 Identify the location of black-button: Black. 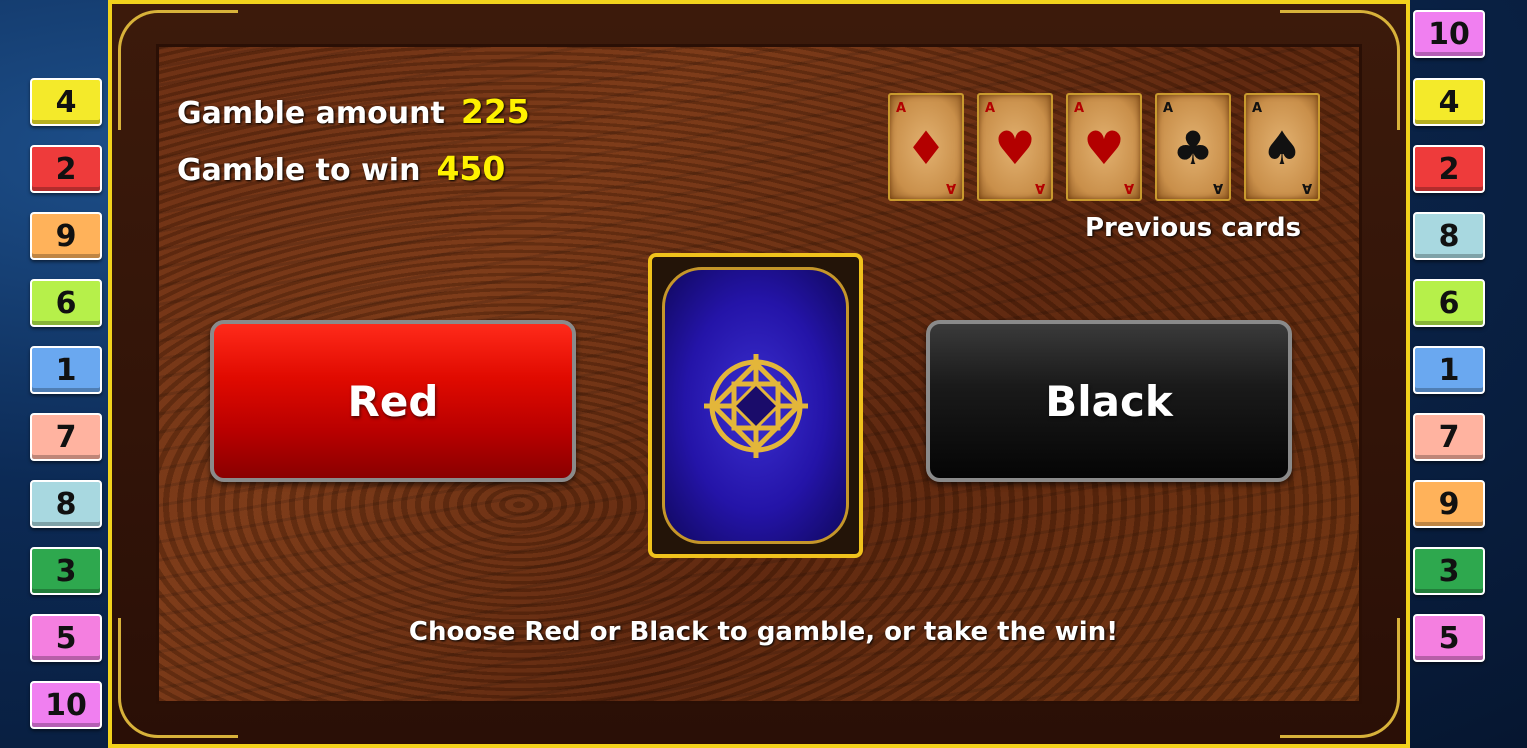
(1109, 401).